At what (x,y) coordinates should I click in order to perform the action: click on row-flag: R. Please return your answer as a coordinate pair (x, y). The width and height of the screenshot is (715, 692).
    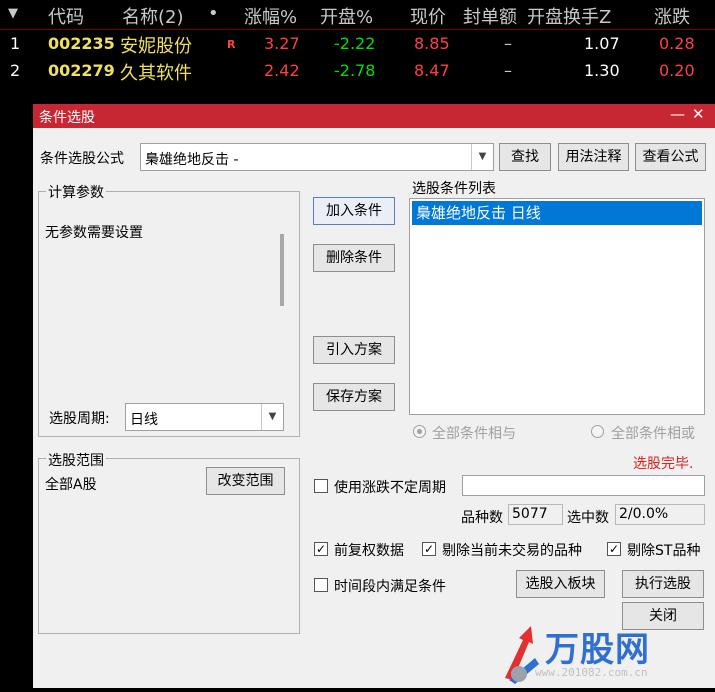
    Looking at the image, I should click on (231, 44).